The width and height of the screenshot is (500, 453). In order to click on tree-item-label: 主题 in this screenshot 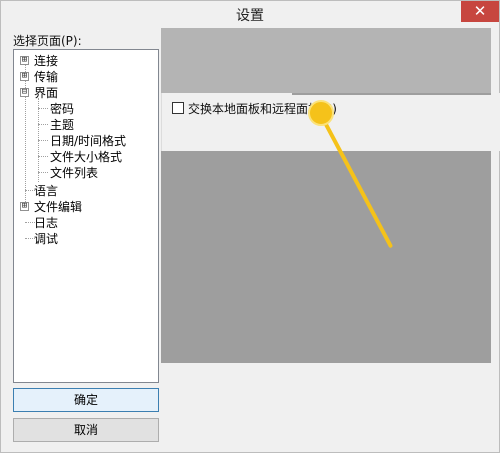, I will do `click(62, 125)`.